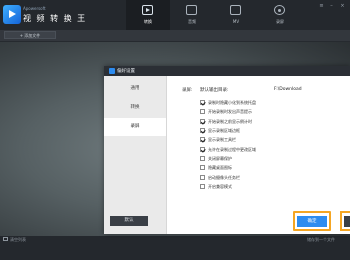  What do you see at coordinates (236, 21) in the screenshot?
I see `tab-mv-label: MV` at bounding box center [236, 21].